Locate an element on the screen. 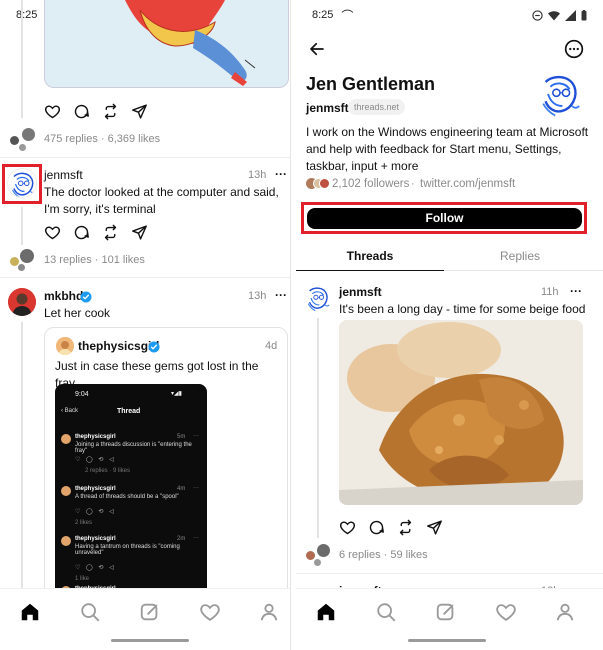 The image size is (603, 650). mkbhd-avatar-image is located at coordinates (22, 302).